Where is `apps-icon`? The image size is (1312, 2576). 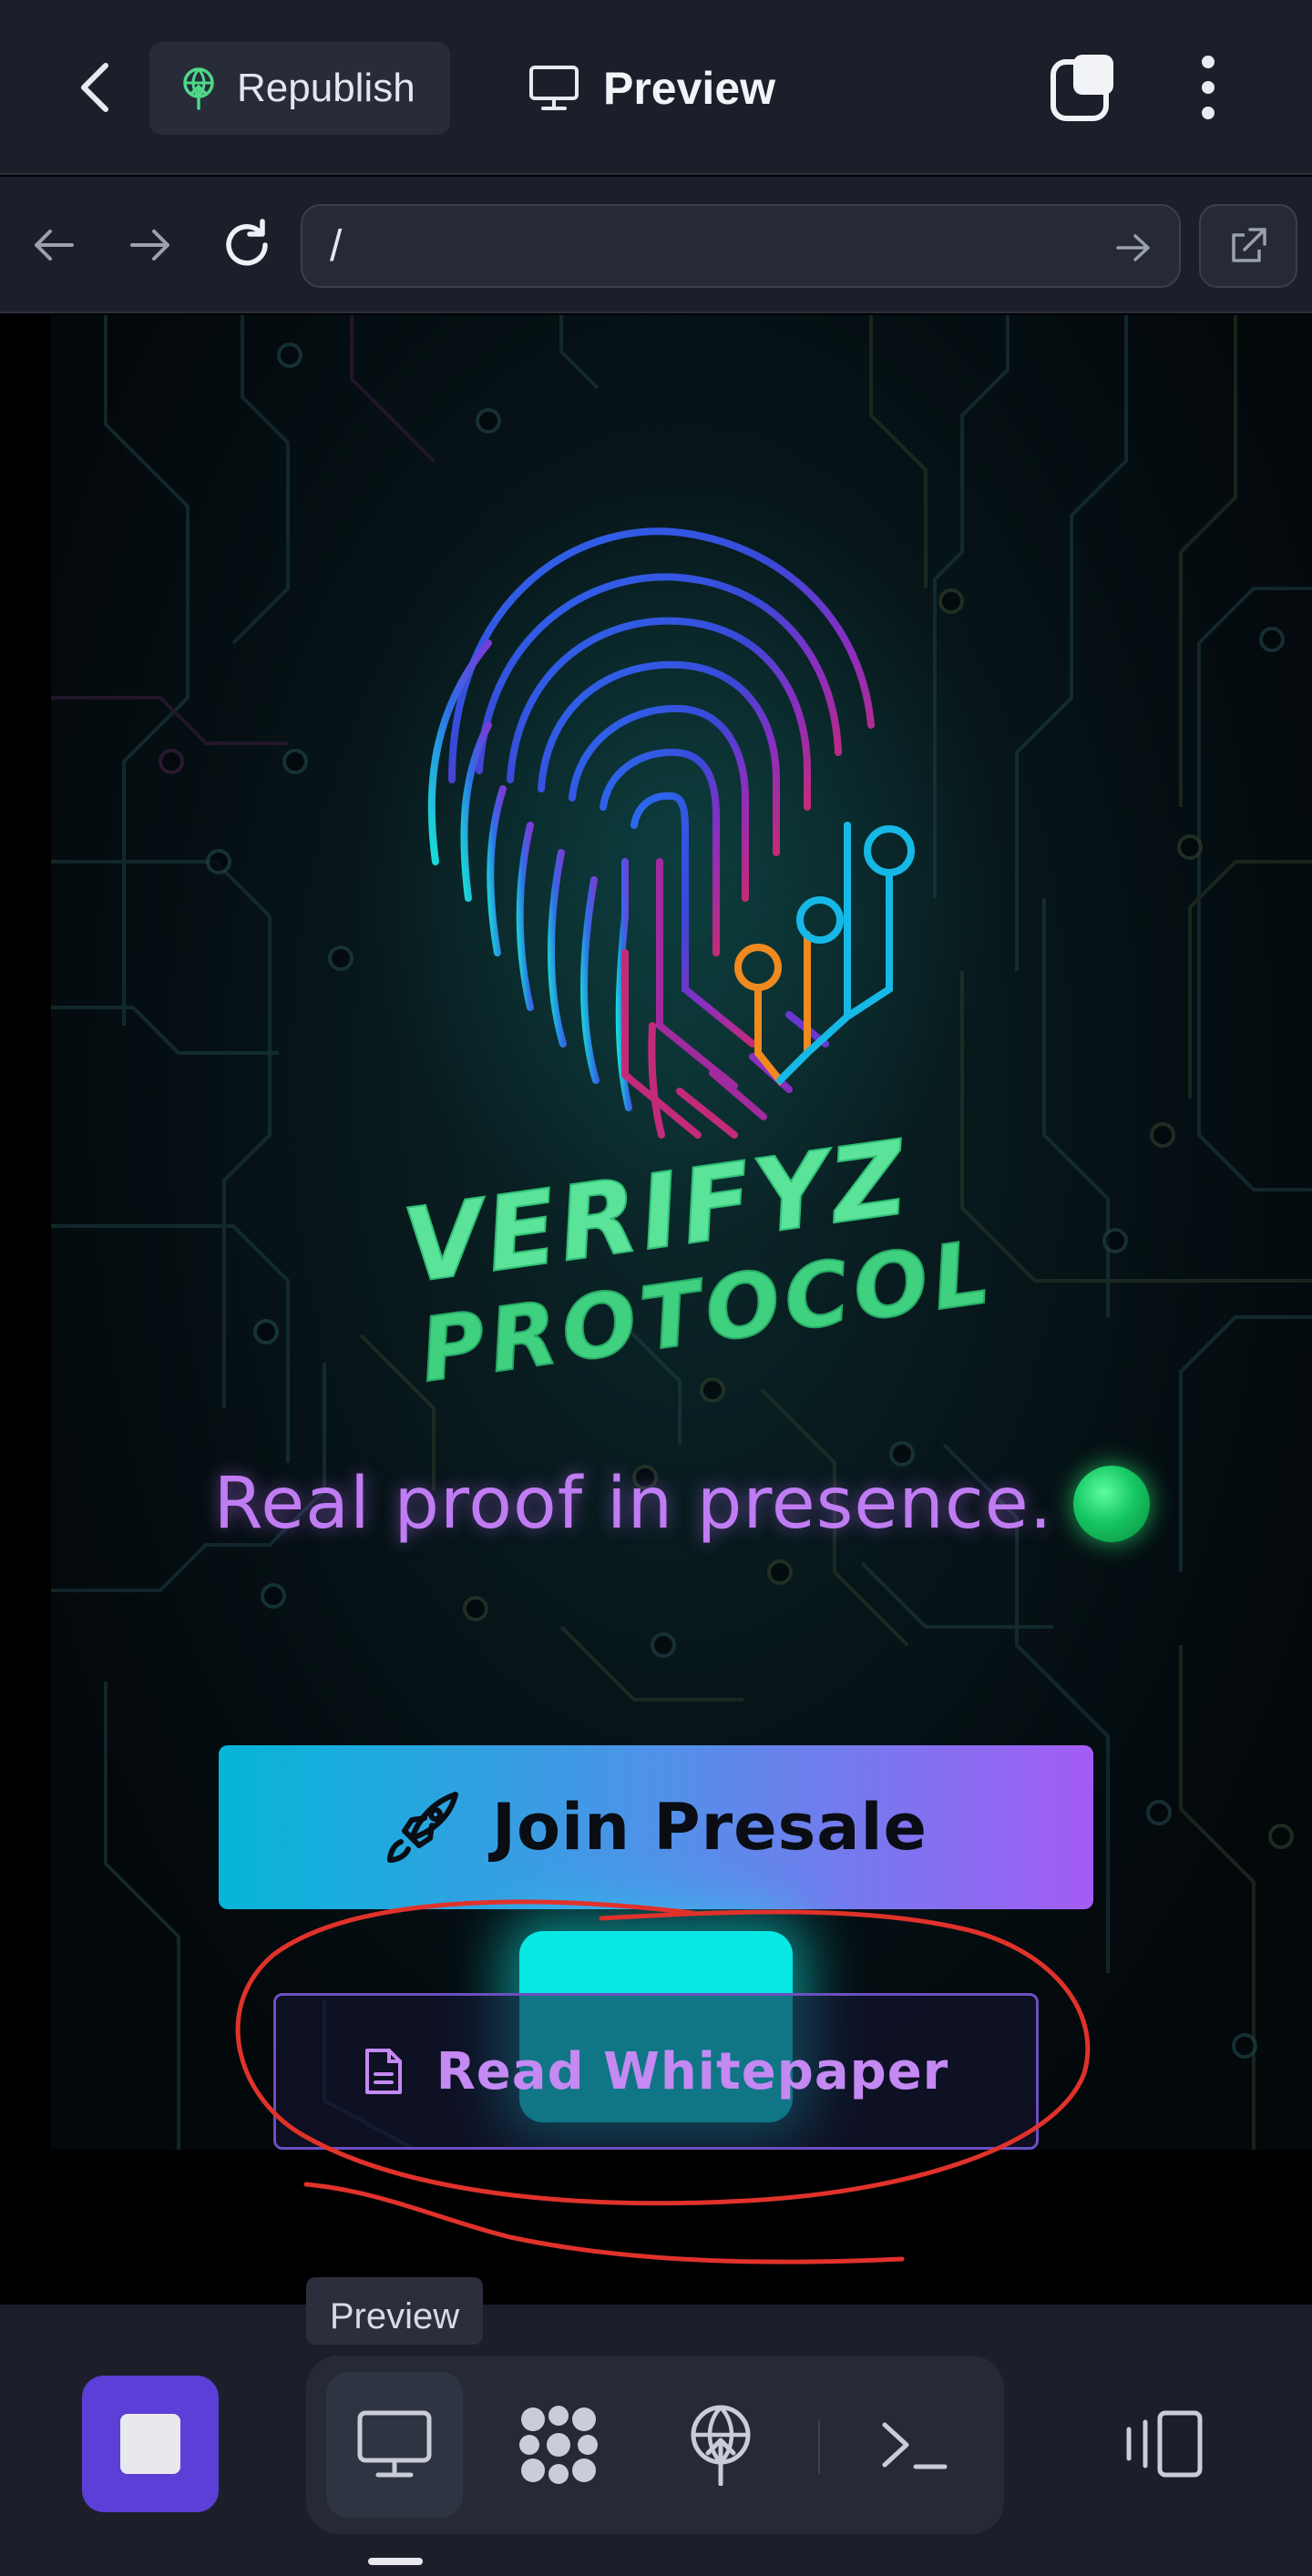 apps-icon is located at coordinates (558, 2445).